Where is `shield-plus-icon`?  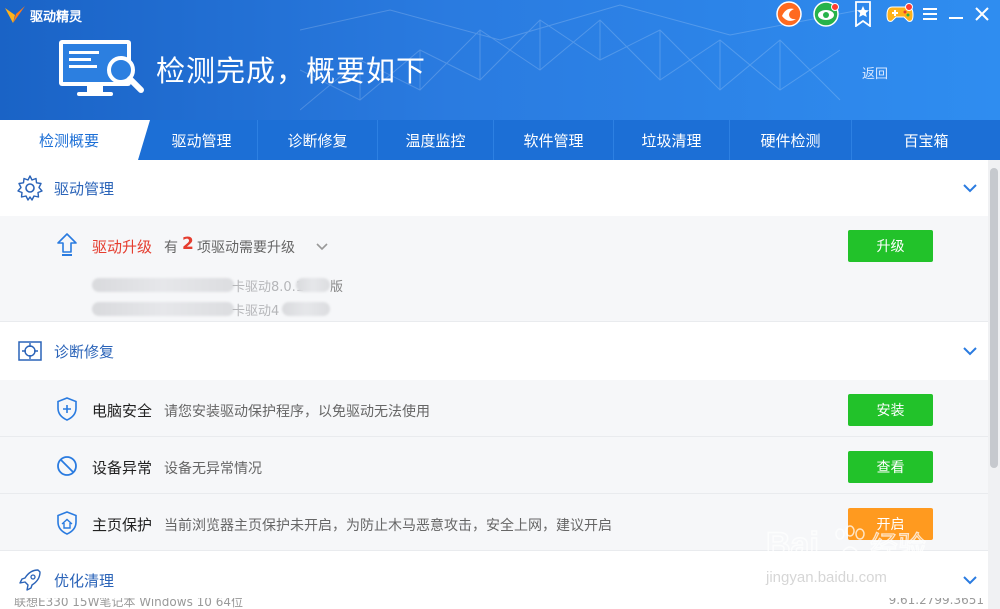
shield-plus-icon is located at coordinates (67, 409).